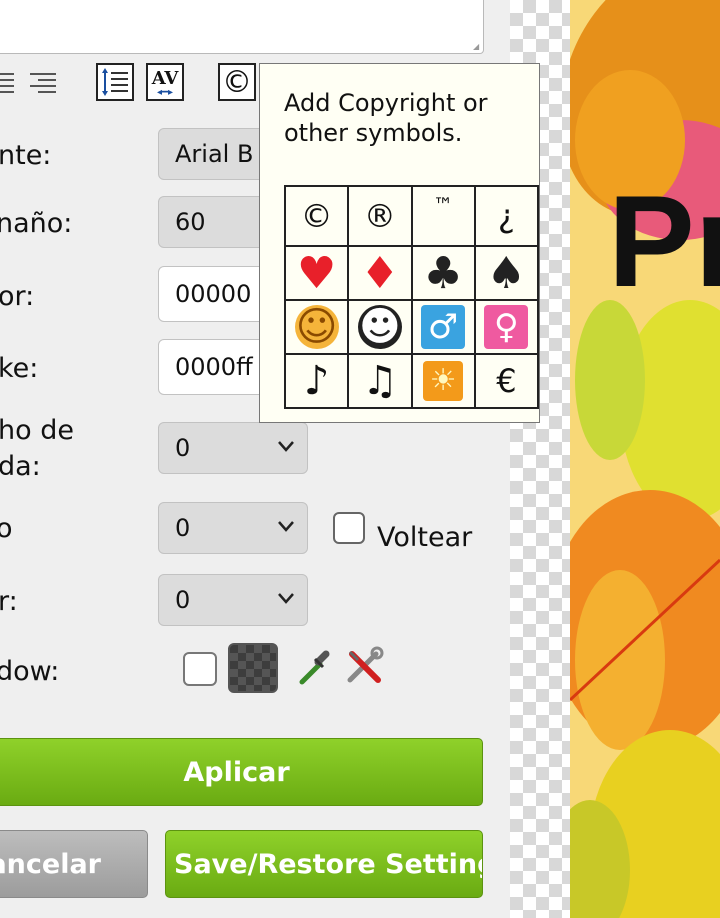 The width and height of the screenshot is (720, 918). I want to click on heart-icon: ♥, so click(316, 273).